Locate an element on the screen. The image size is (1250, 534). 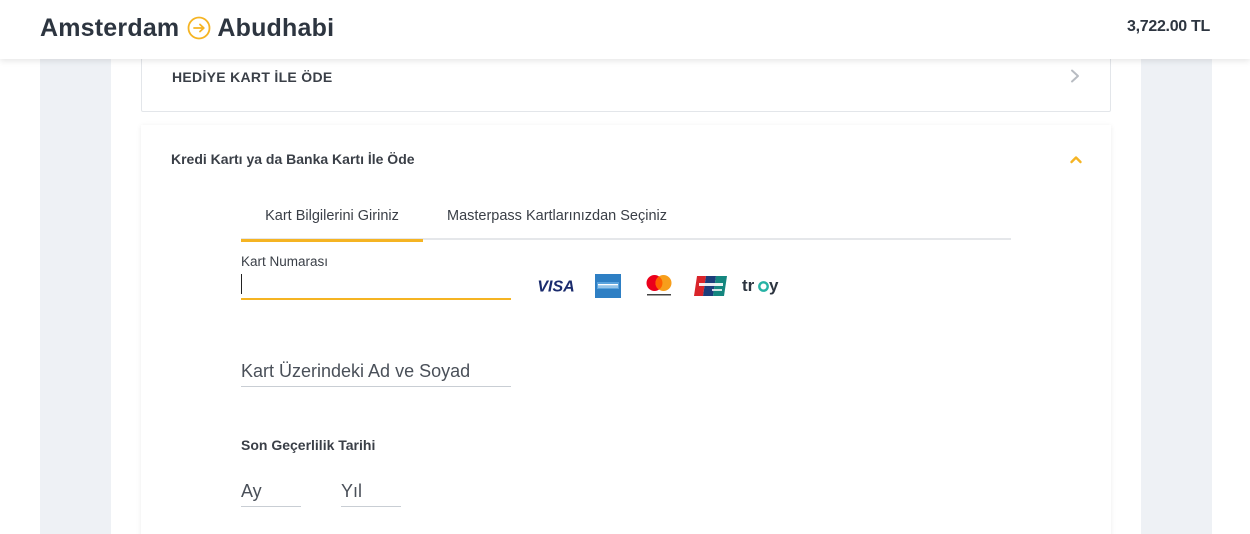
unionpay-logo-icon is located at coordinates (711, 286).